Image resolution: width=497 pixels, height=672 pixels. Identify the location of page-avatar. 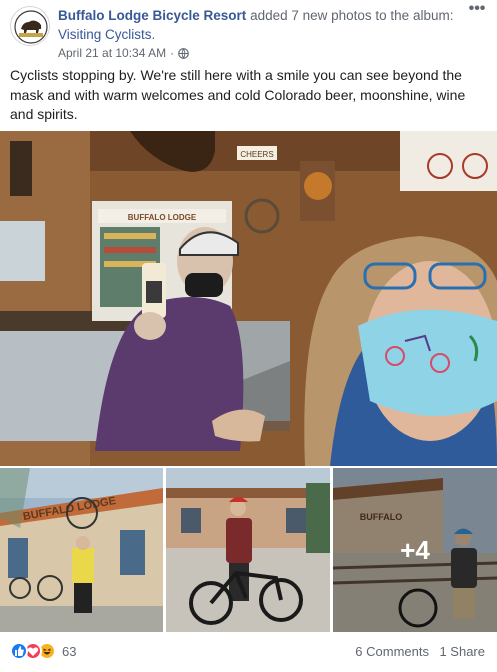
(30, 26).